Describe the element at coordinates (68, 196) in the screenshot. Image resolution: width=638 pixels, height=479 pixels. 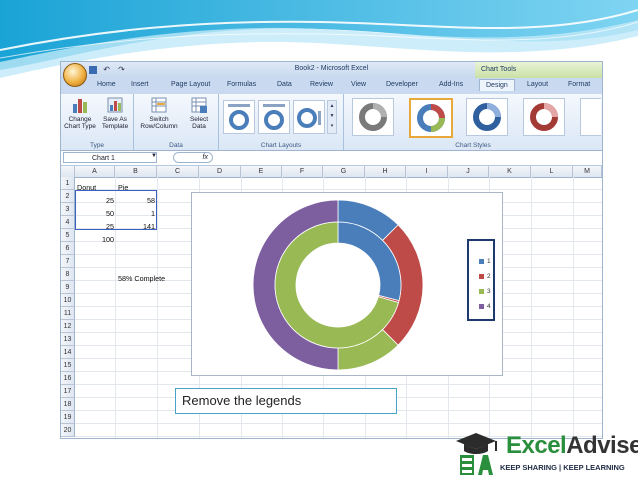
I see `row-header: 2` at that location.